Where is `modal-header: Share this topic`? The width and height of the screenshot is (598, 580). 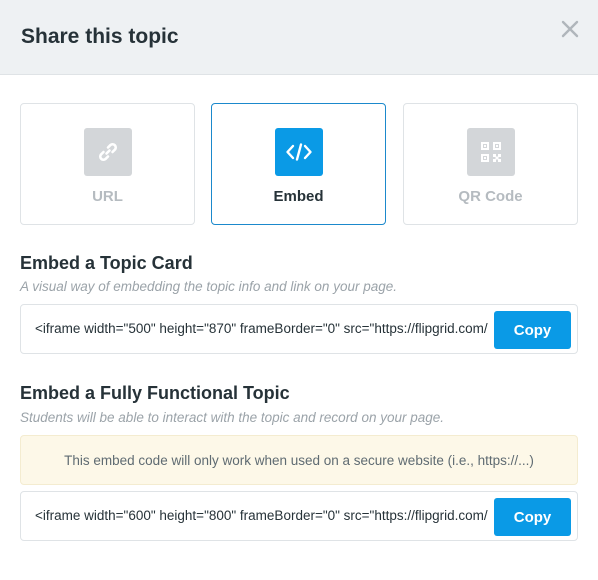
modal-header: Share this topic is located at coordinates (299, 37).